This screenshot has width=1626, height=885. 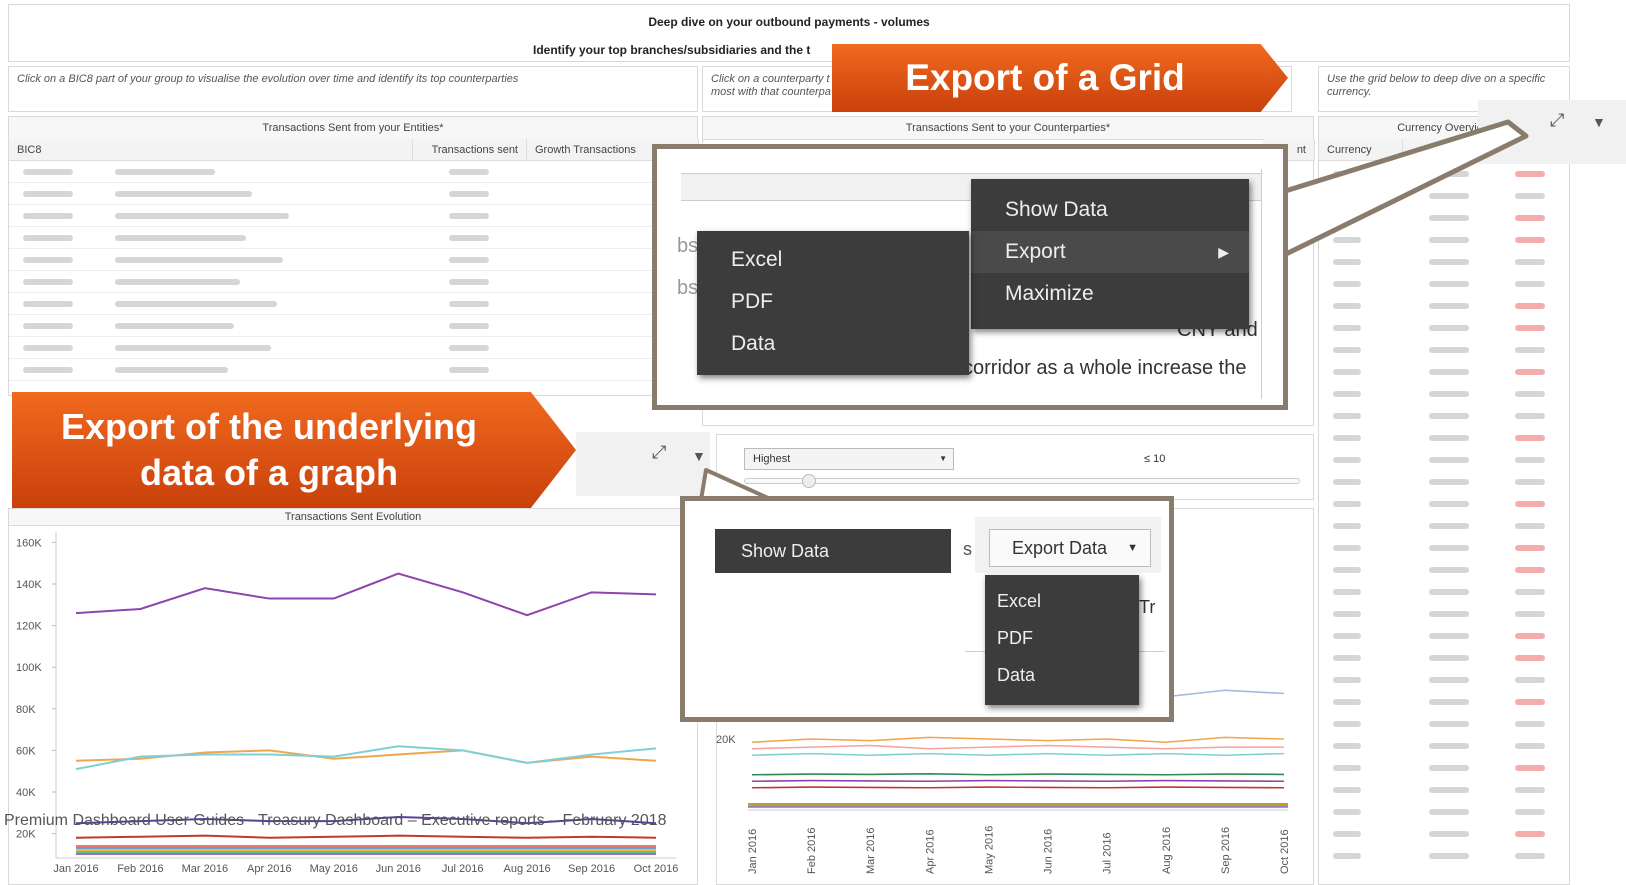 What do you see at coordinates (1557, 120) in the screenshot?
I see `maximize-icon: ⤢` at bounding box center [1557, 120].